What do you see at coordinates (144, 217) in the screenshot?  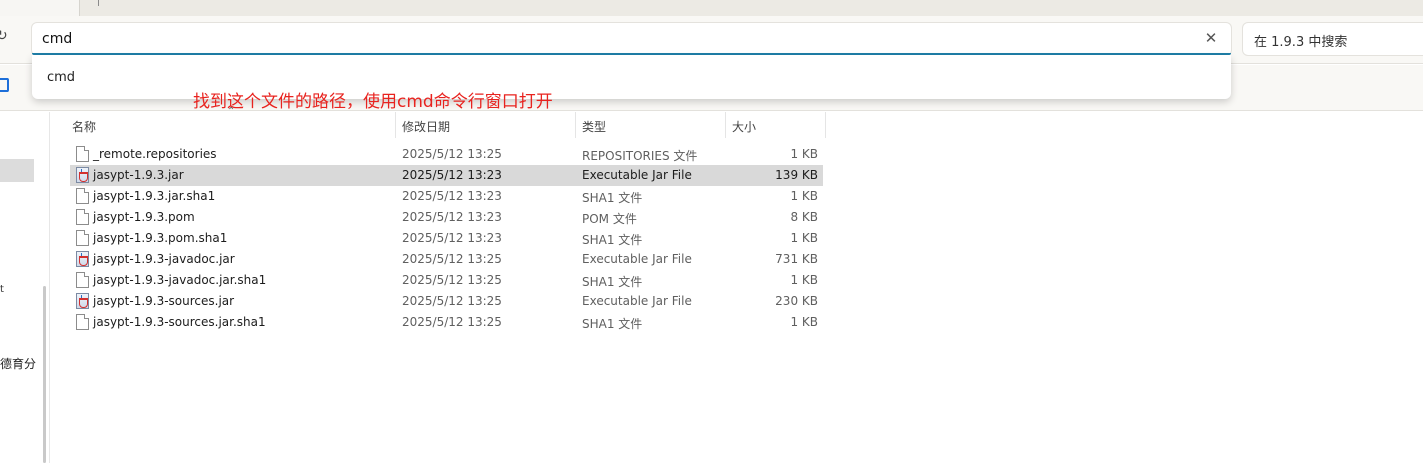 I see `file-name: jasypt-1.9.3.pom` at bounding box center [144, 217].